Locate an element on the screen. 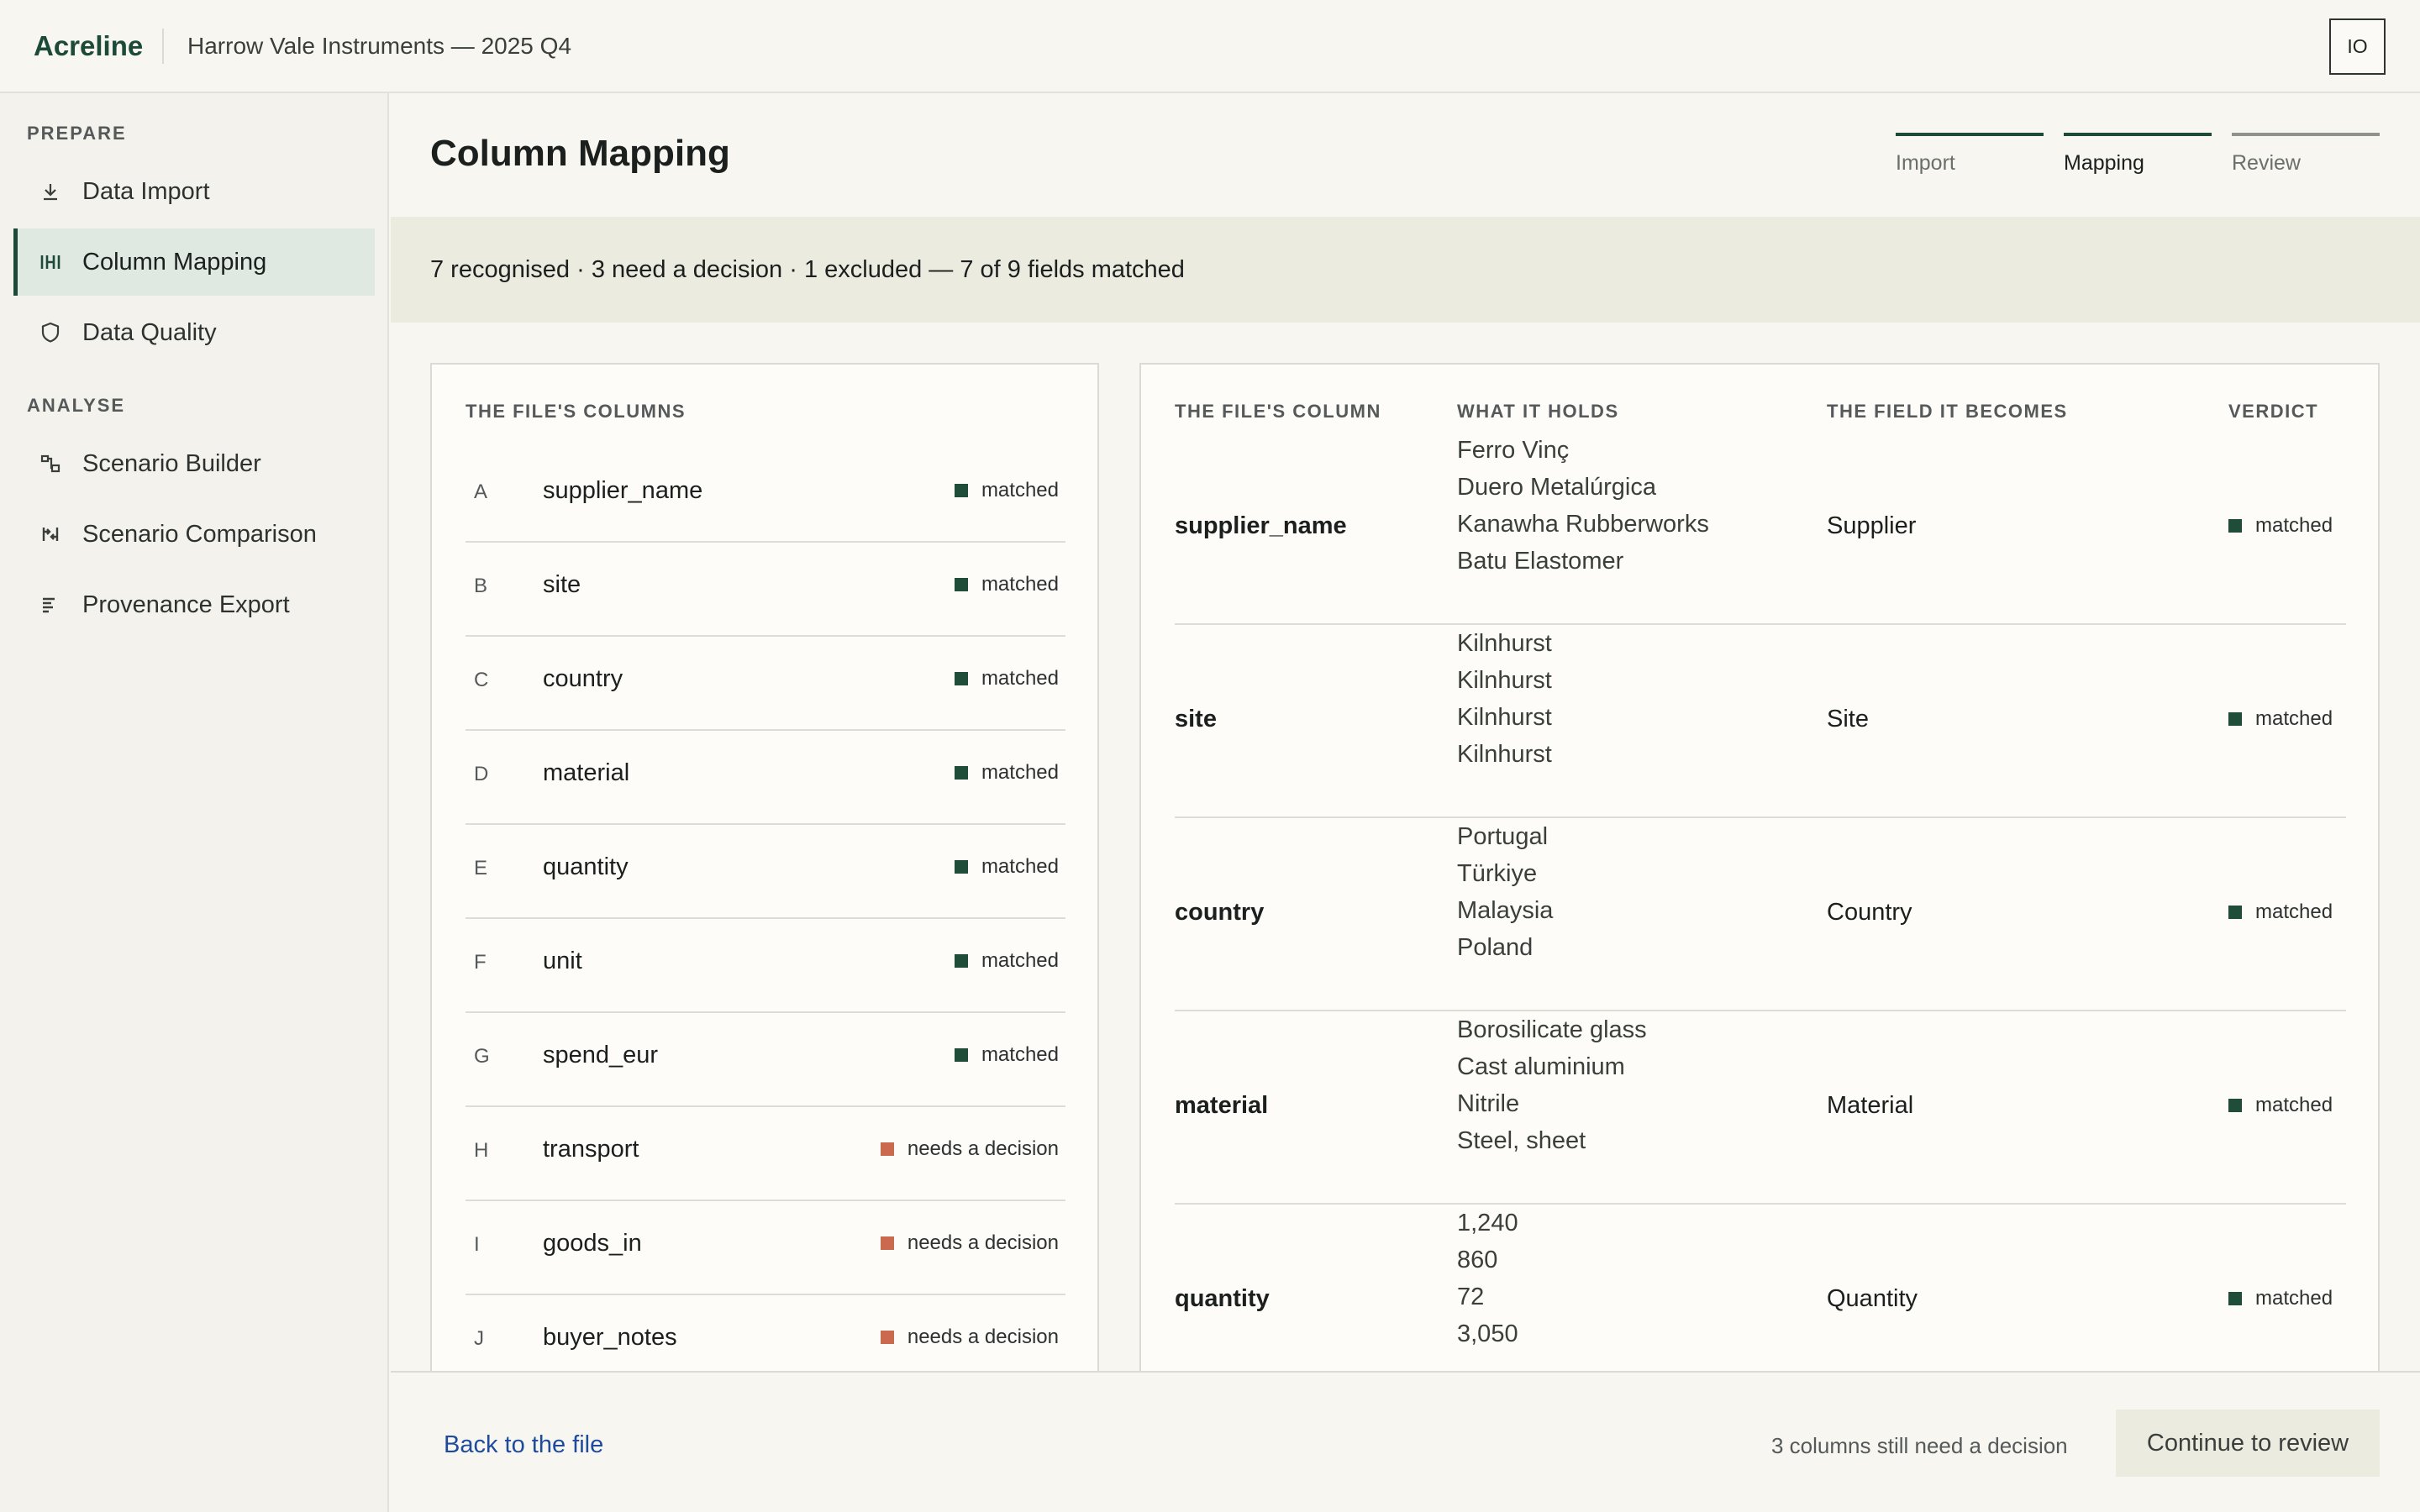 The image size is (2420, 1512). sidebar-item-scenario-comparison: Scenario Comparison is located at coordinates (194, 534).